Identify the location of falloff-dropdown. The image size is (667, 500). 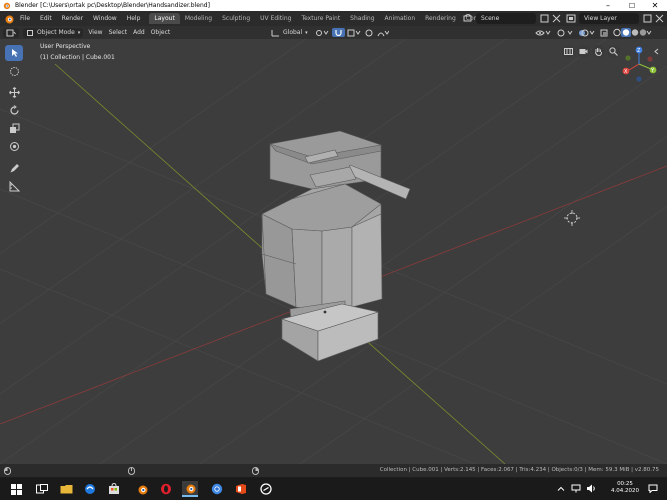
(383, 33).